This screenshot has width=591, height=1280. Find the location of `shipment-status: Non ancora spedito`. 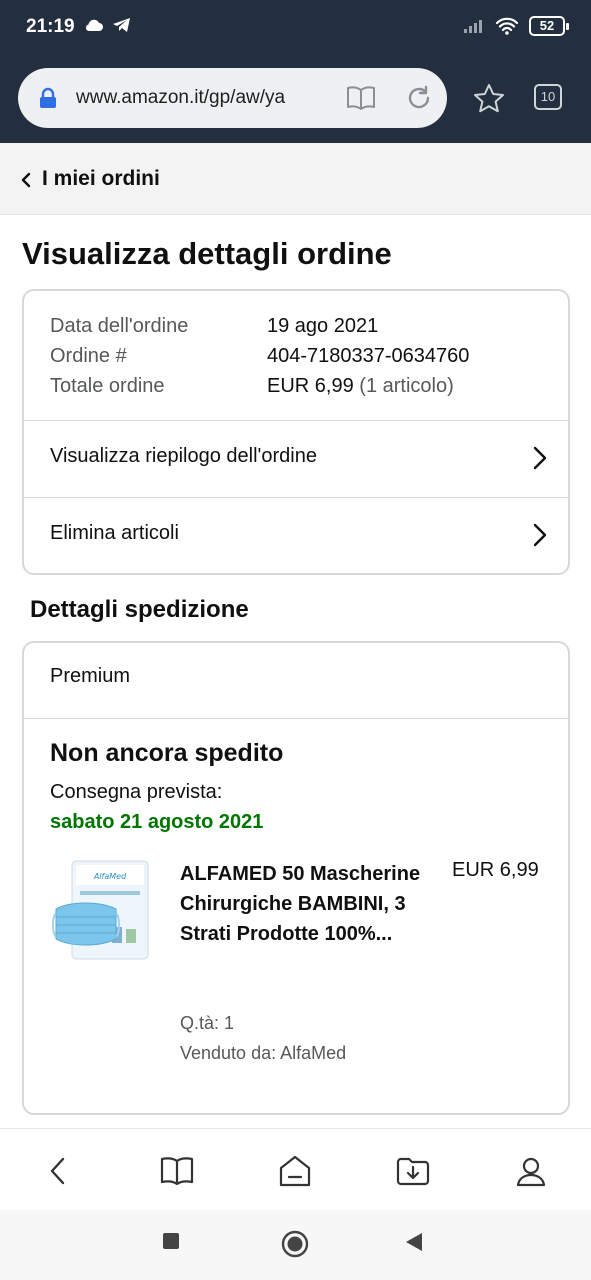

shipment-status: Non ancora spedito is located at coordinates (167, 753).